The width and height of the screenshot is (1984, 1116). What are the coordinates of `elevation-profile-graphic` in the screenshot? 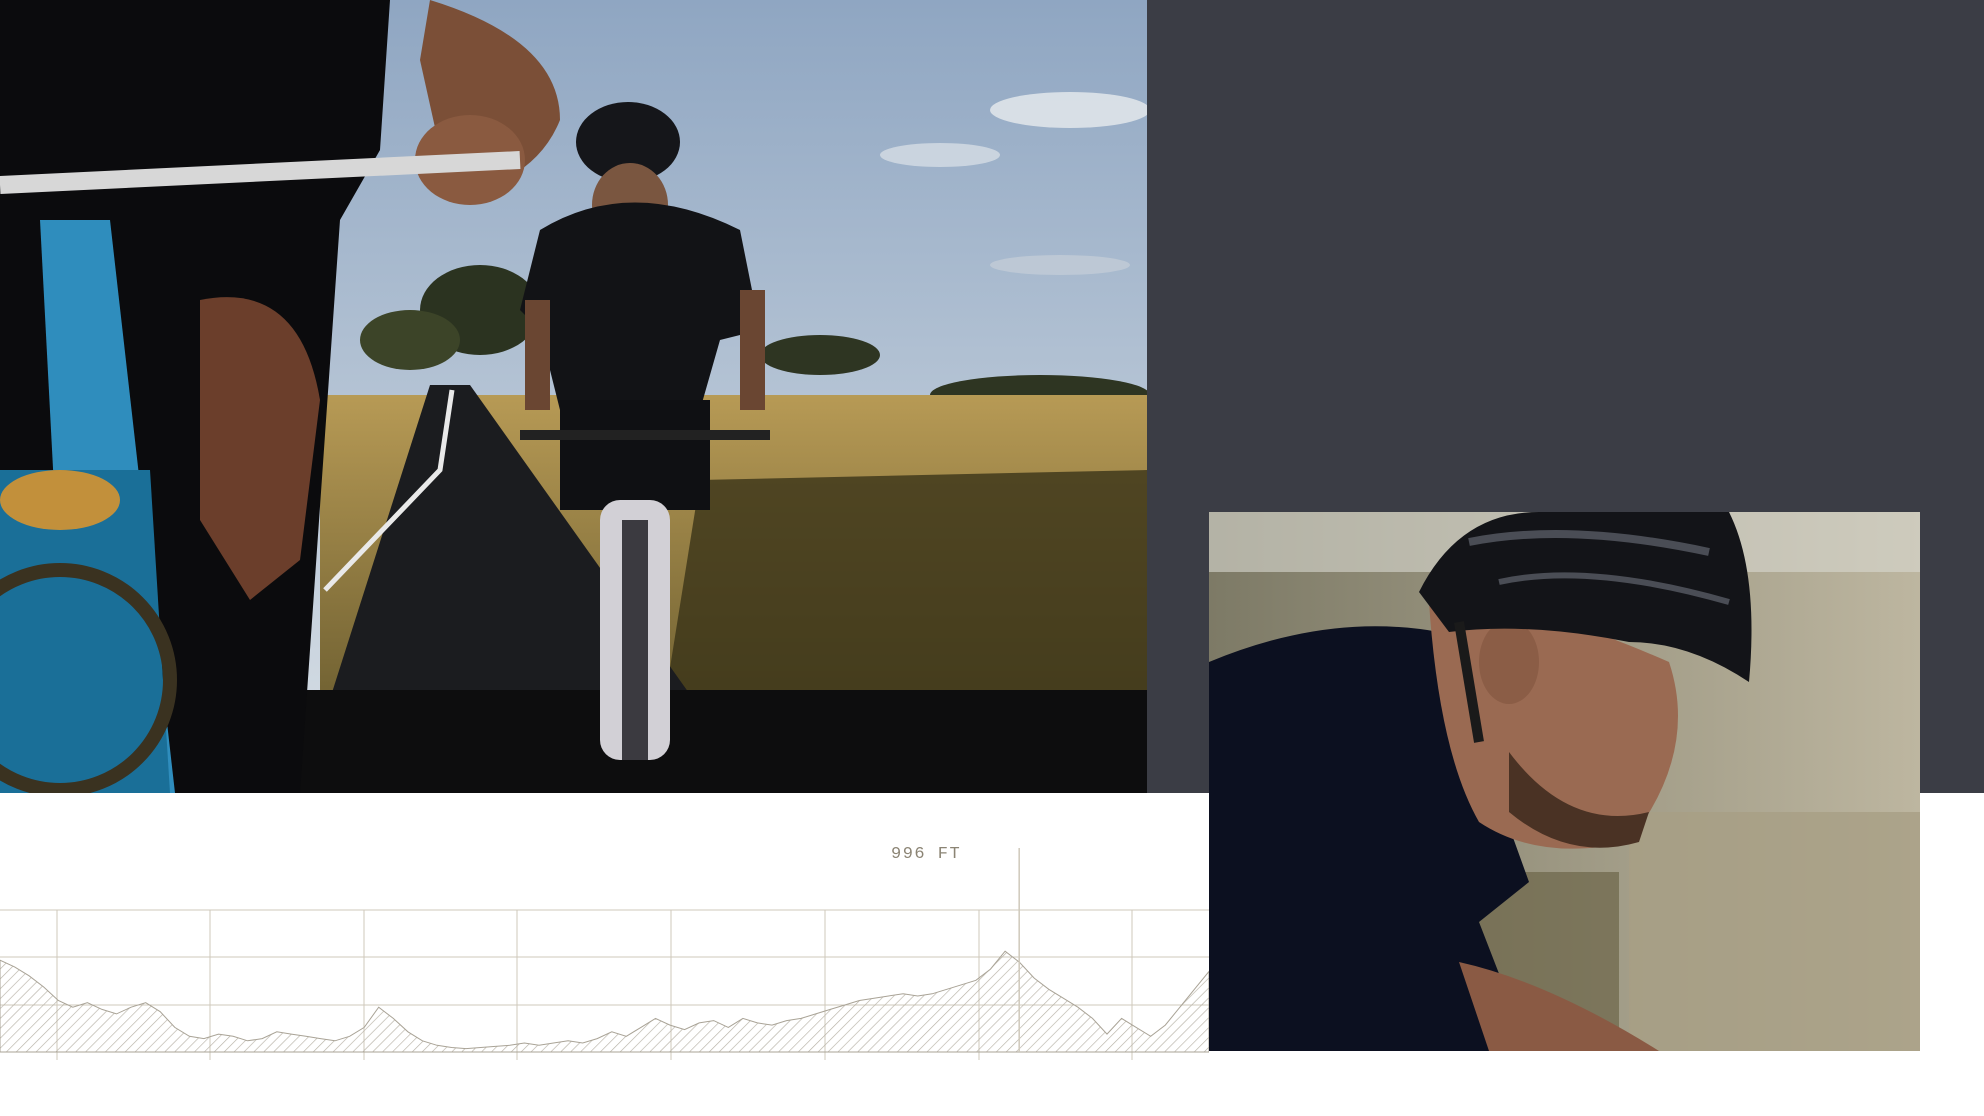 It's located at (604, 954).